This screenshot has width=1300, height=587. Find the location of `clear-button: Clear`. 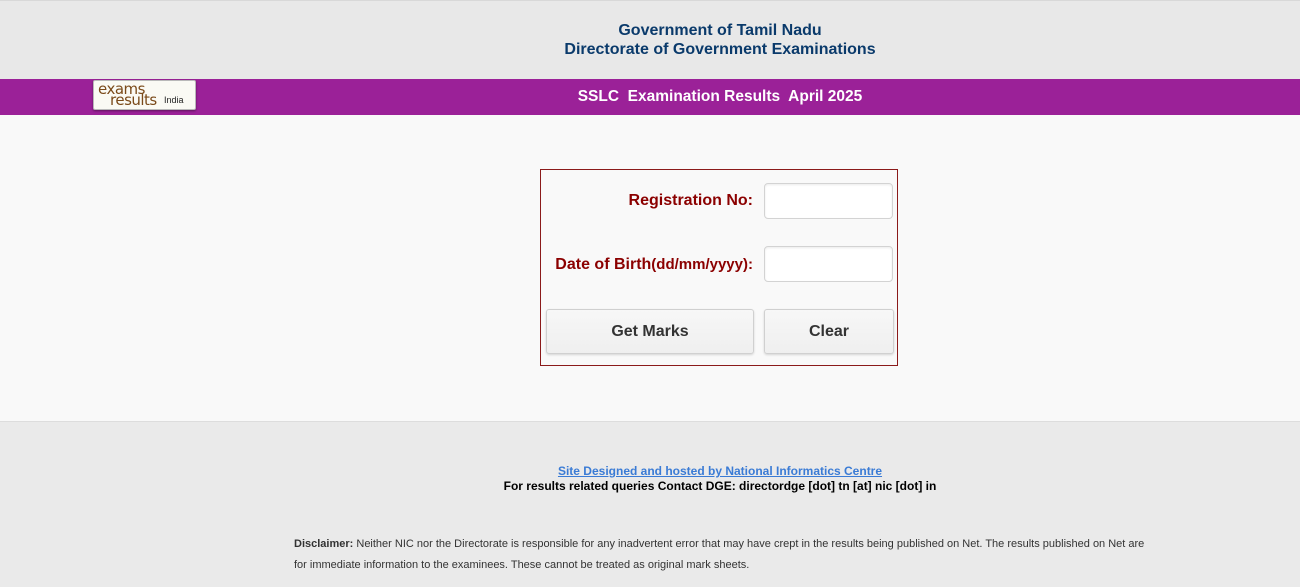

clear-button: Clear is located at coordinates (829, 331).